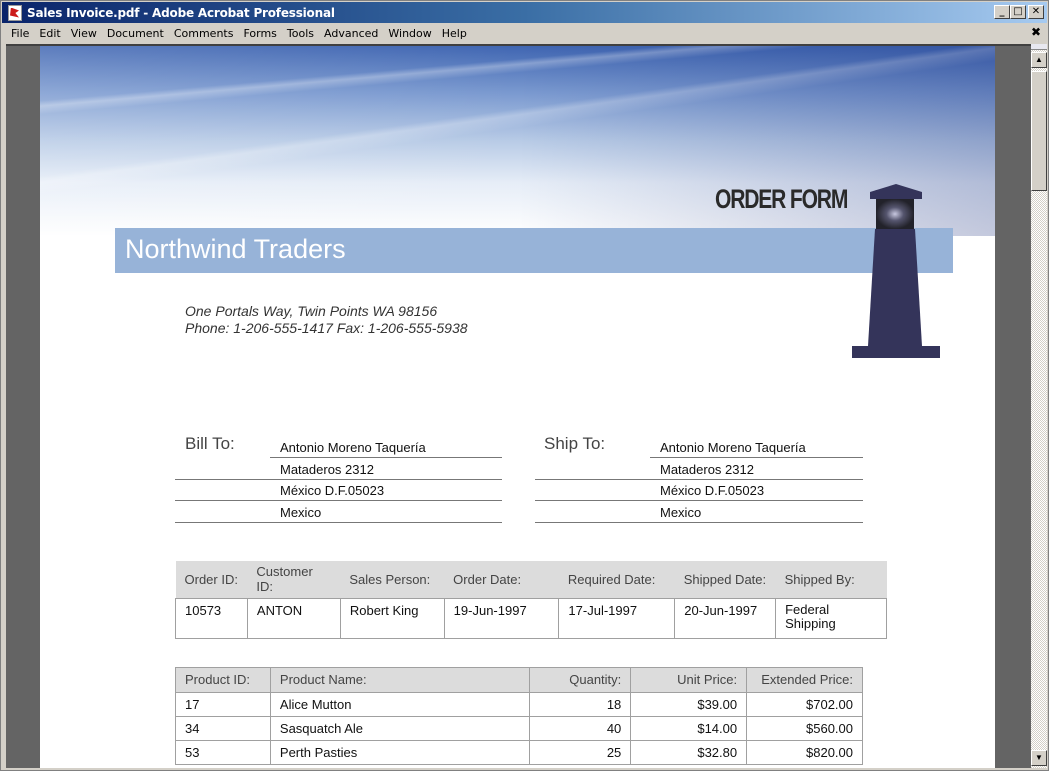 The width and height of the screenshot is (1049, 771). I want to click on bill-to-label: Bill To:, so click(210, 443).